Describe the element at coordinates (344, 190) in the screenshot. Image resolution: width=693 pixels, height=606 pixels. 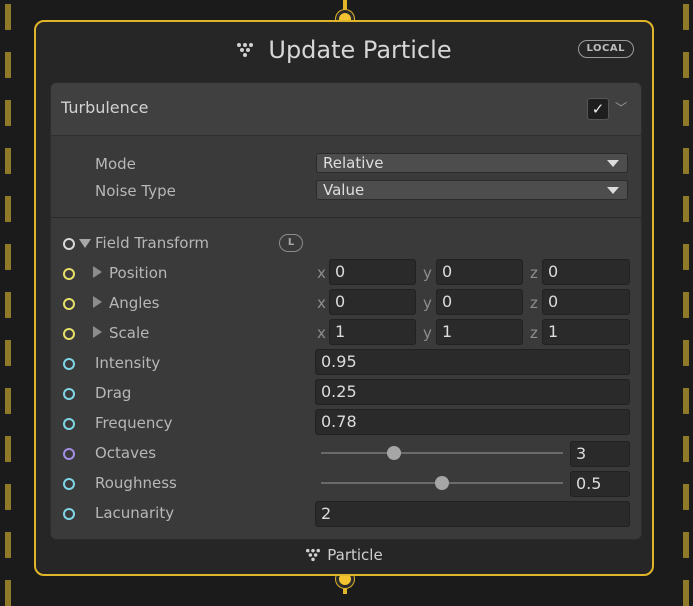
I see `noise-type-value: Value` at that location.